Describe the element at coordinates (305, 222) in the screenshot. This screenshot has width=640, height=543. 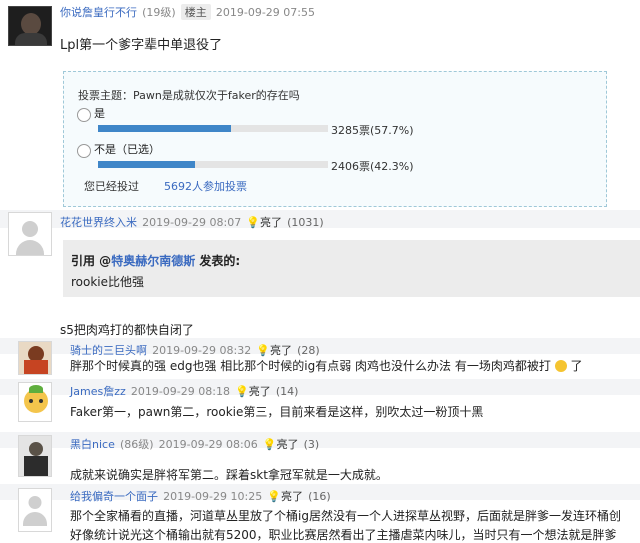
I see `like-count: (1031)` at that location.